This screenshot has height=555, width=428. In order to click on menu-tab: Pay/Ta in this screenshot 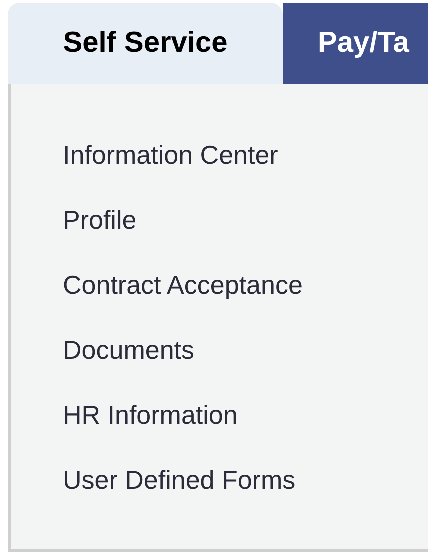, I will do `click(355, 43)`.